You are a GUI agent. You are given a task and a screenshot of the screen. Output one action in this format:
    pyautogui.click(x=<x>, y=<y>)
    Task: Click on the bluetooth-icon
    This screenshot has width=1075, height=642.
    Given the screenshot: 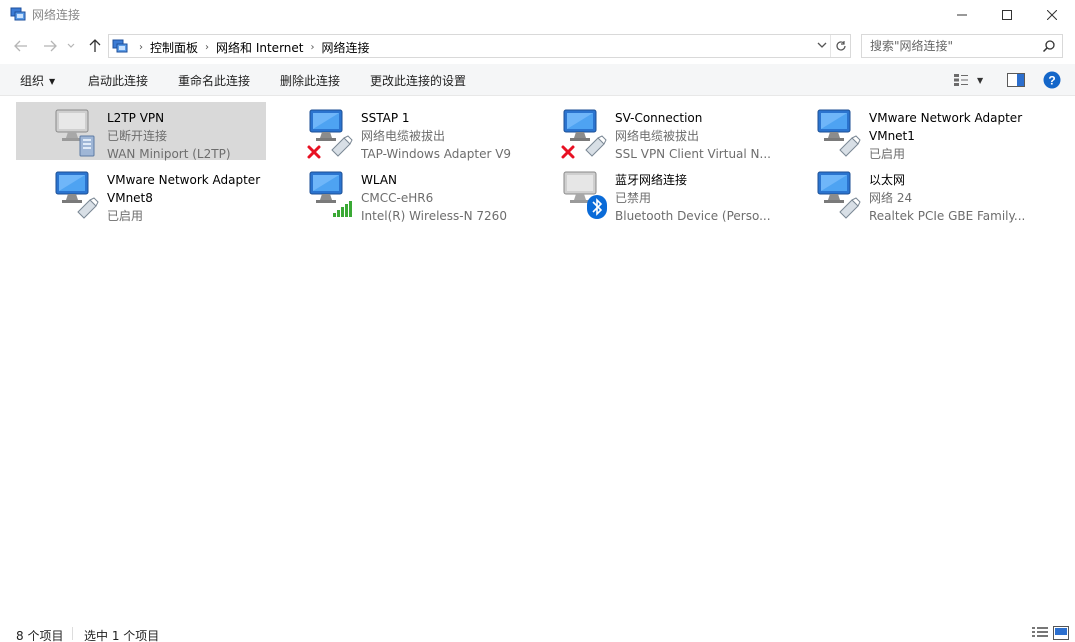 What is the action you would take?
    pyautogui.click(x=597, y=207)
    